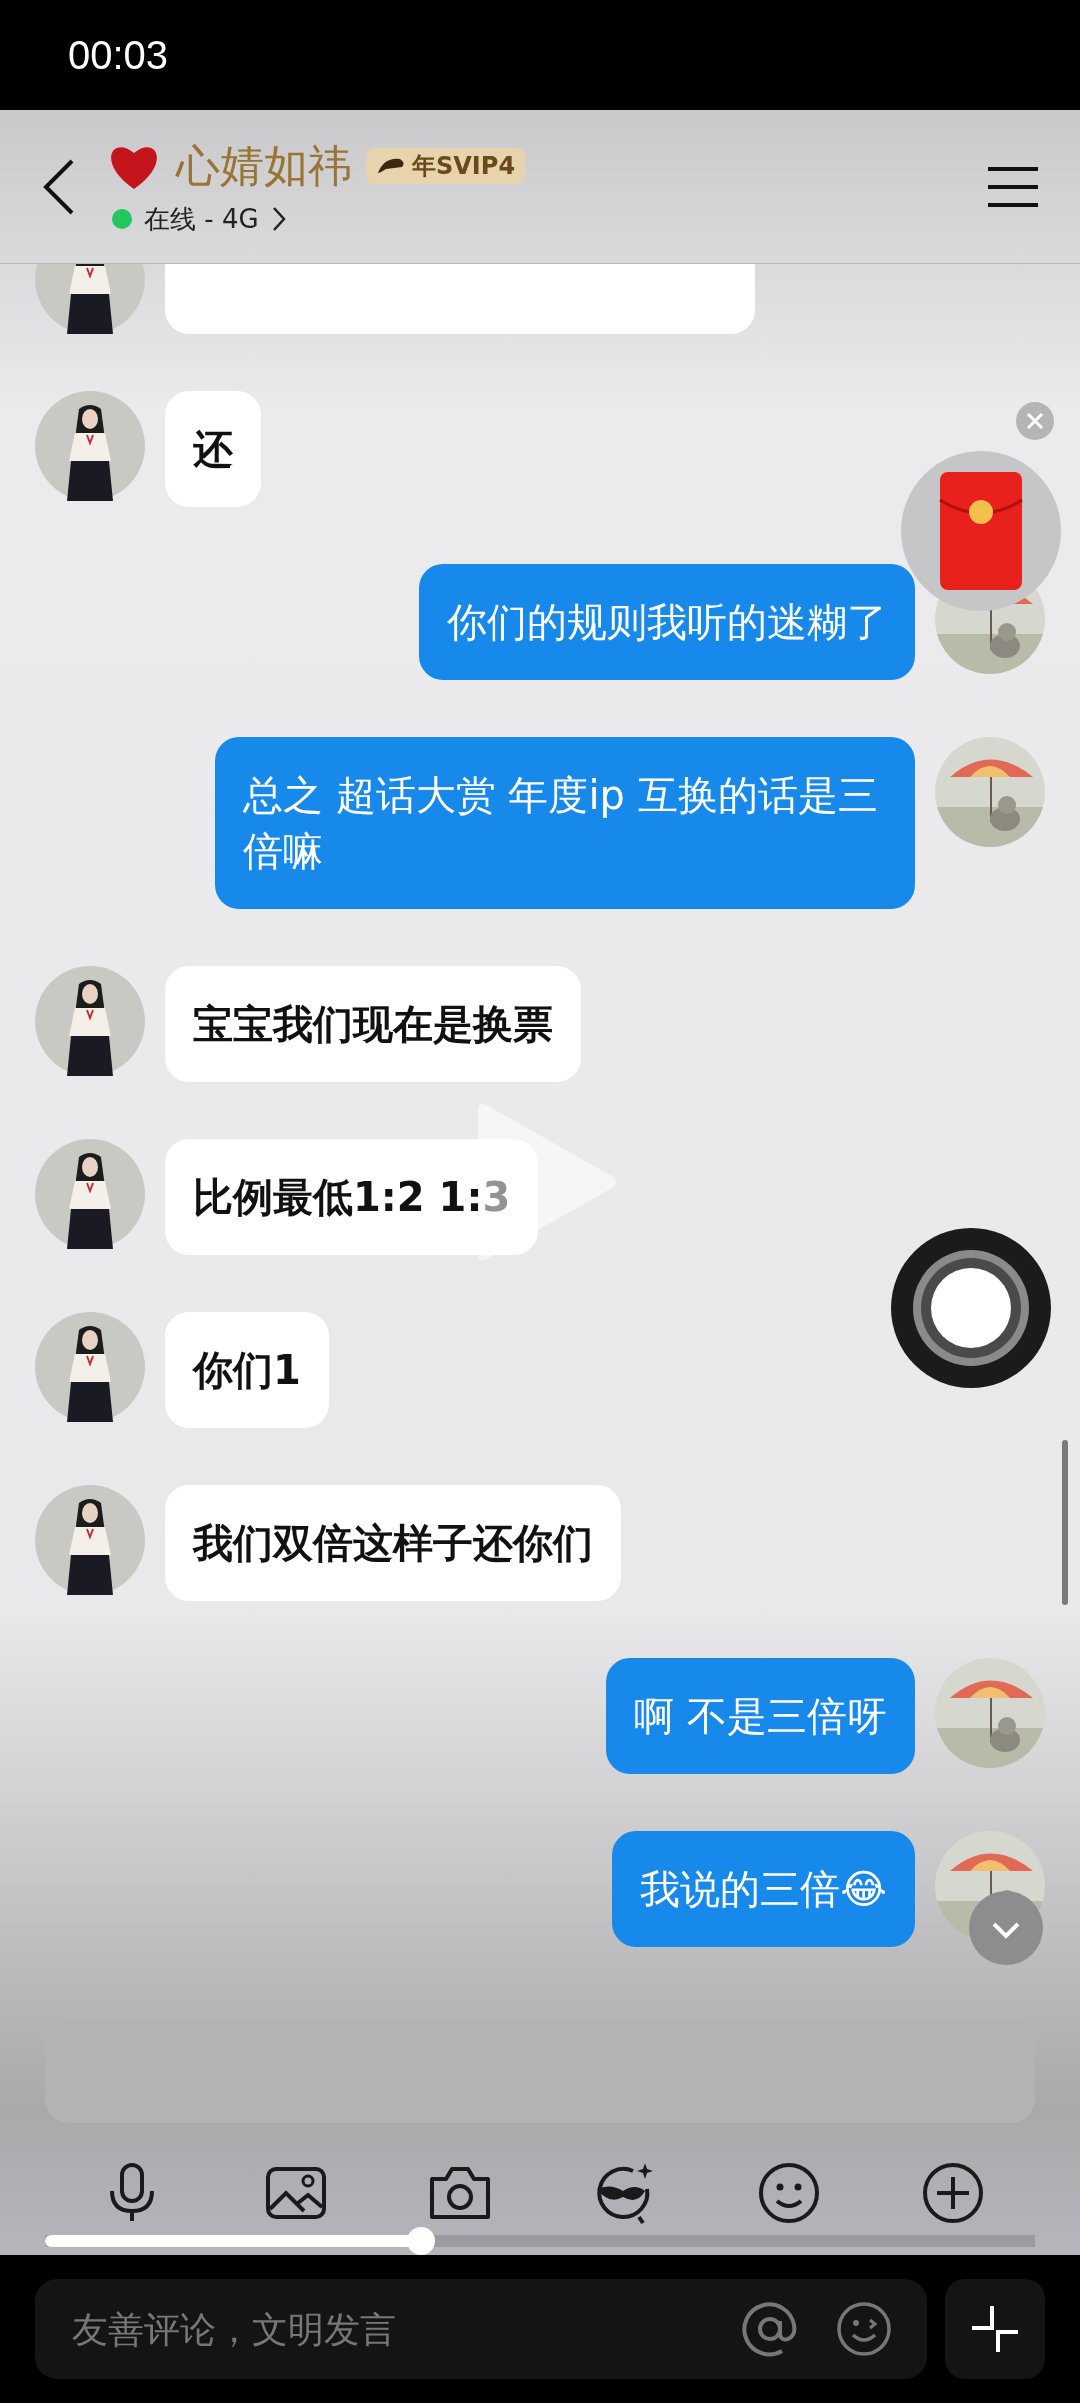 The height and width of the screenshot is (2403, 1080). I want to click on message-bubble: 还, so click(213, 449).